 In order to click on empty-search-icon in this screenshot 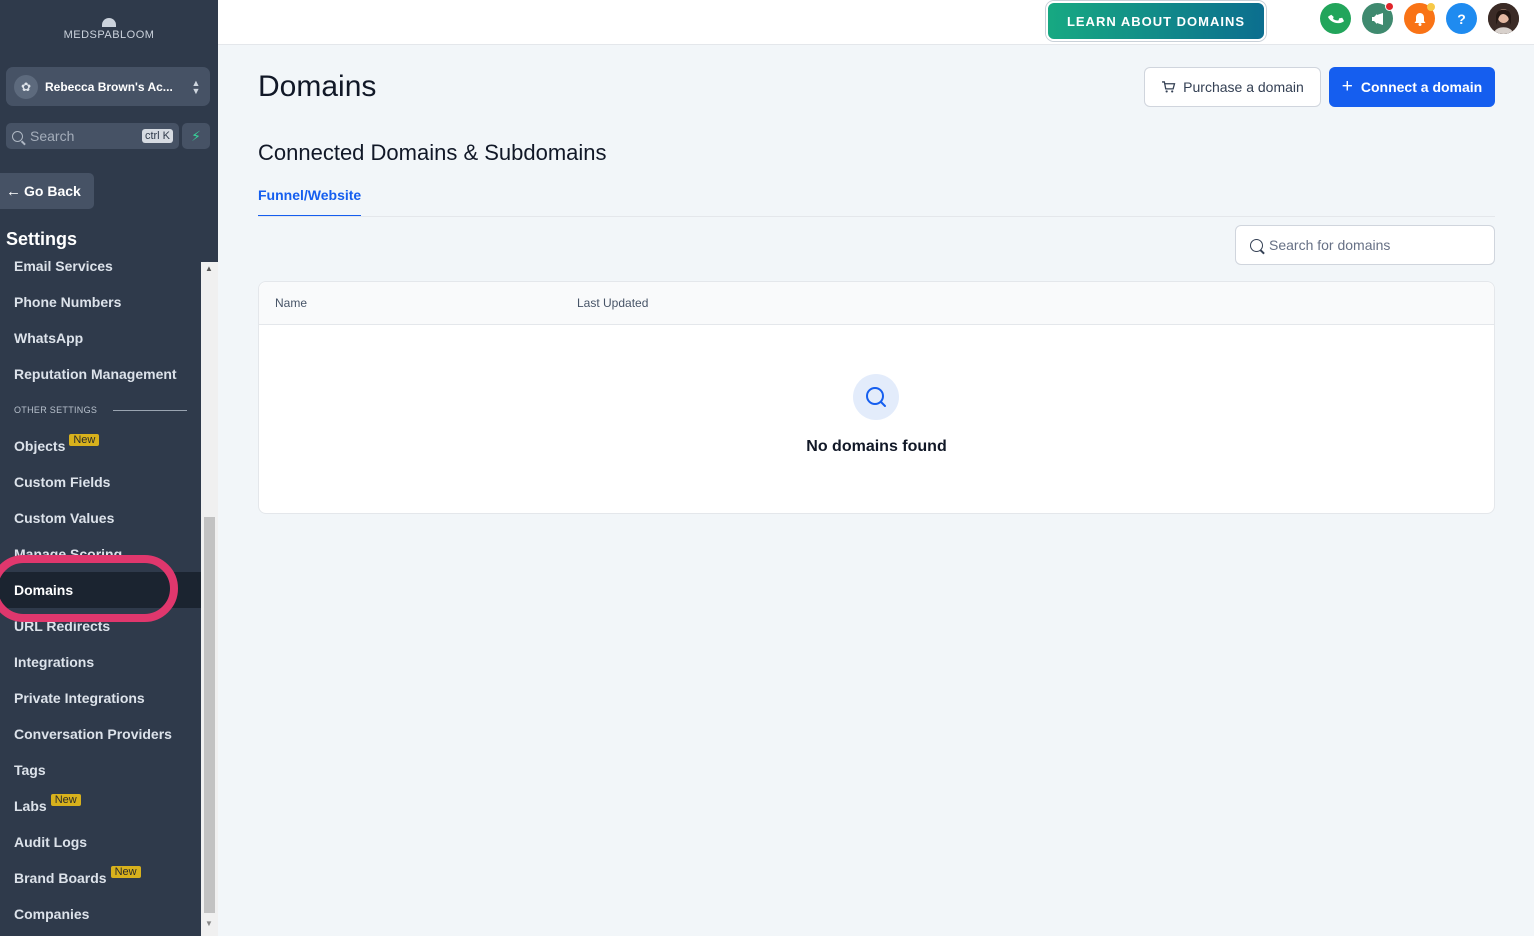, I will do `click(876, 397)`.